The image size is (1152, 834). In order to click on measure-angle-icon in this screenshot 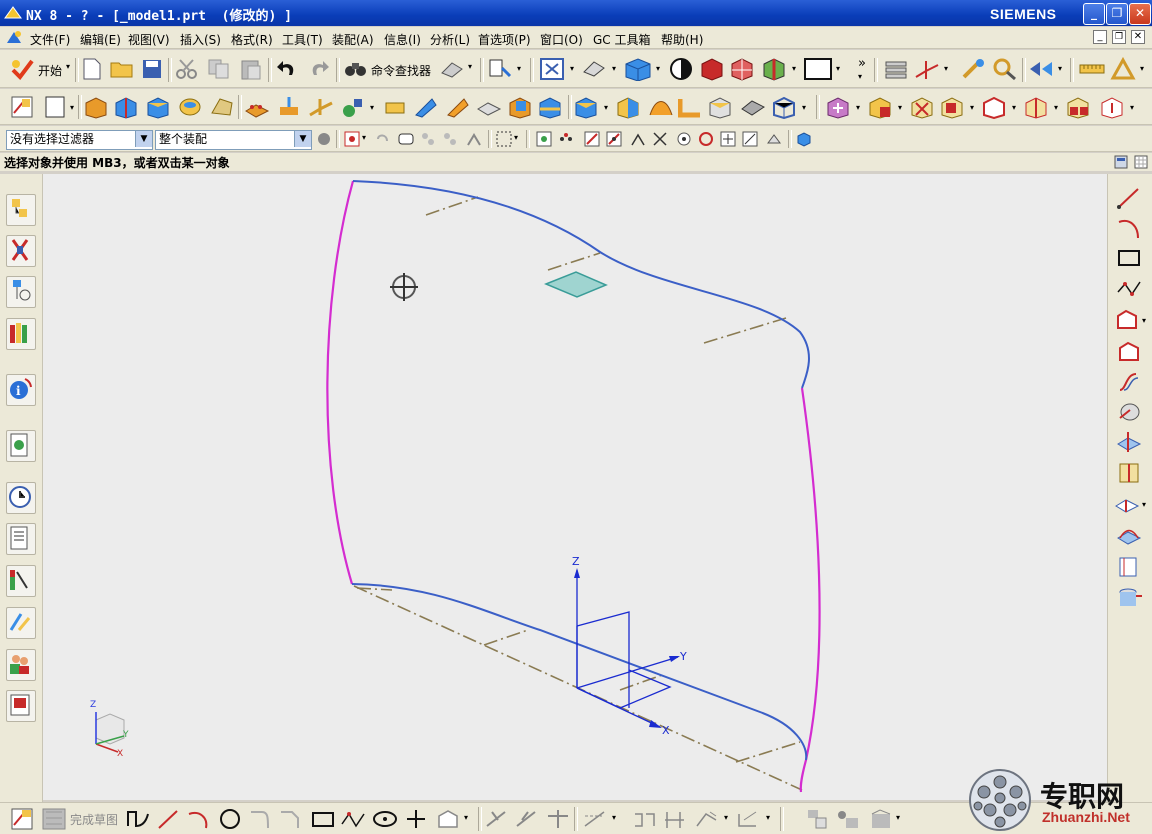, I will do `click(1123, 69)`.